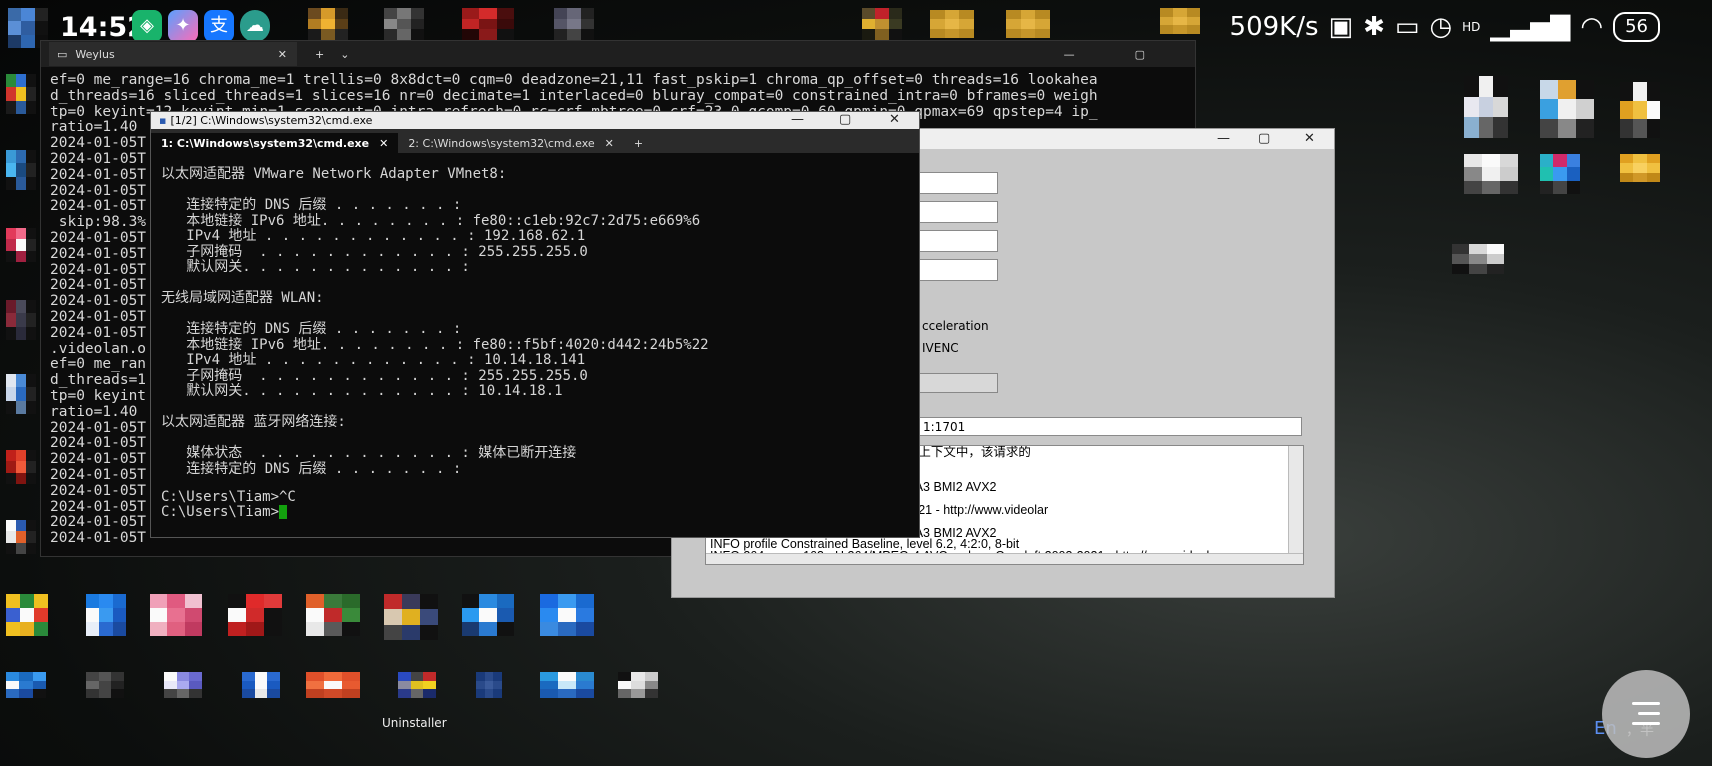  I want to click on address-field: 1:1701, so click(1109, 426).